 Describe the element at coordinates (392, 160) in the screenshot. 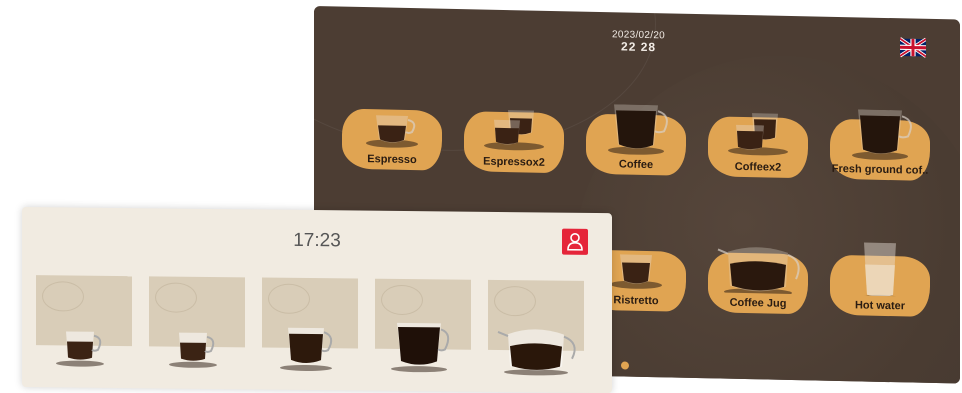

I see `drink-label: Espresso` at that location.